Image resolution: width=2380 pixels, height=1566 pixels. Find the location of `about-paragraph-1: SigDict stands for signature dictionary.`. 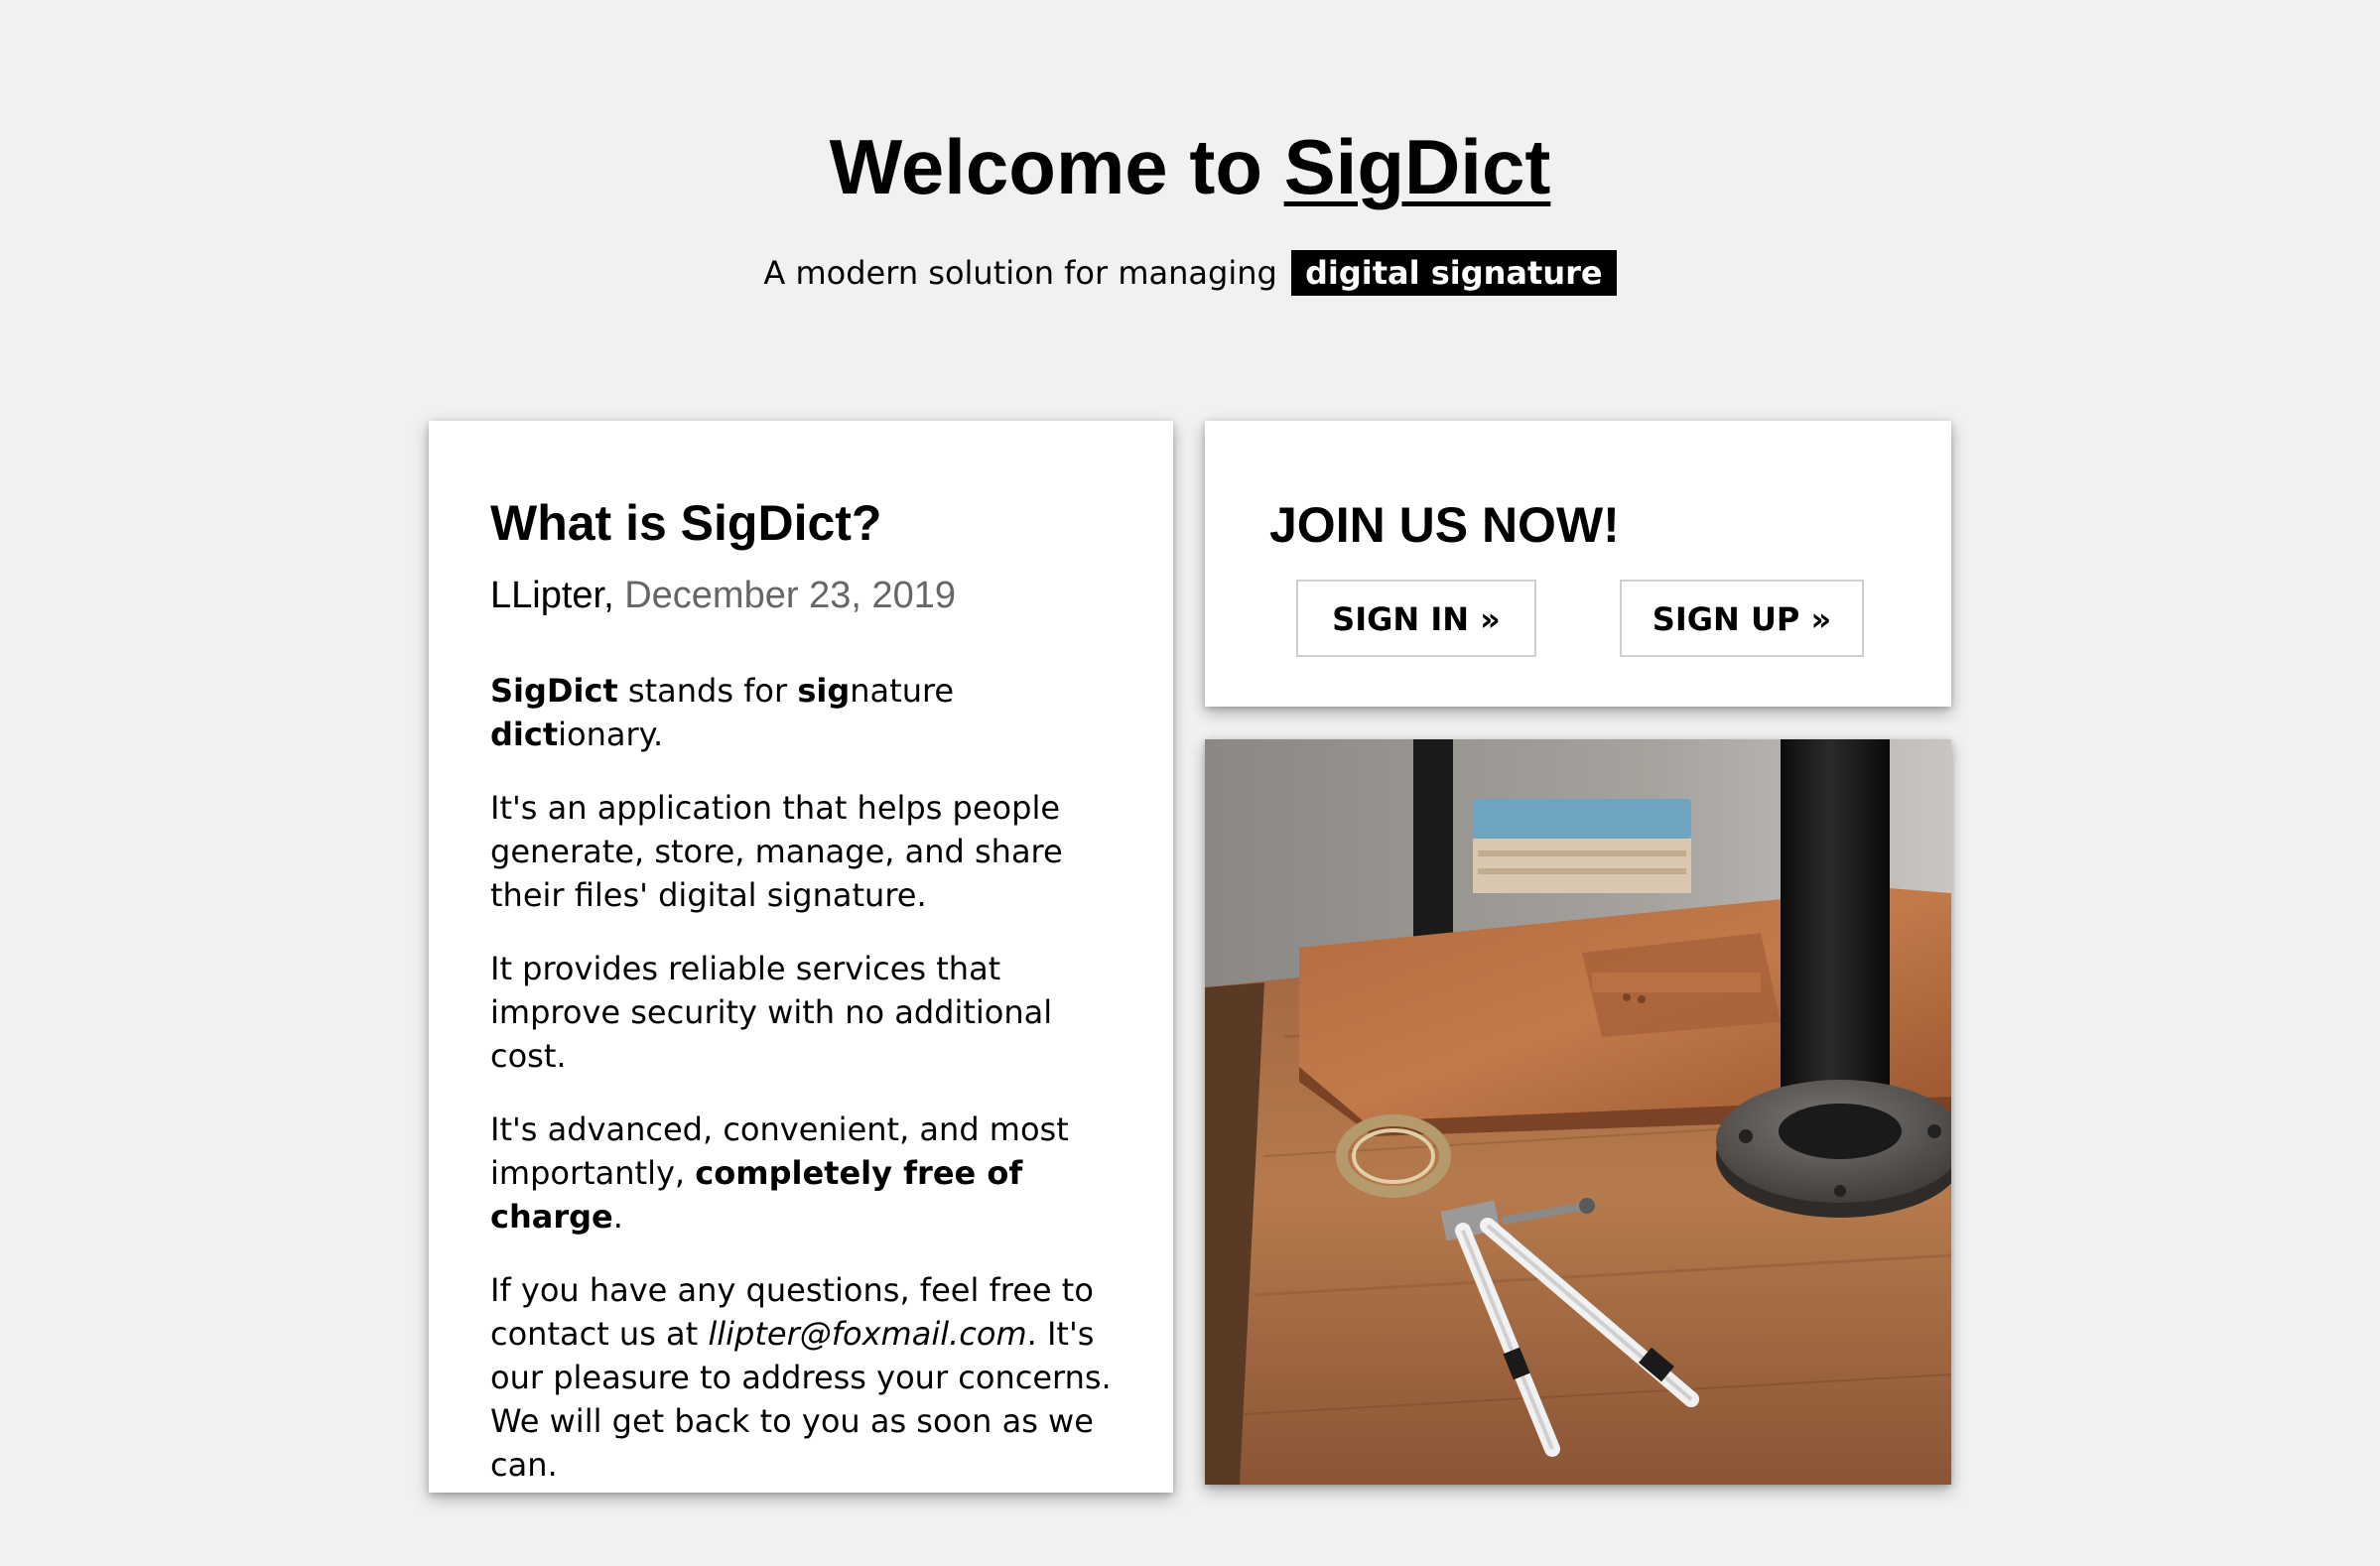

about-paragraph-1: SigDict stands for signature dictionary. is located at coordinates (807, 713).